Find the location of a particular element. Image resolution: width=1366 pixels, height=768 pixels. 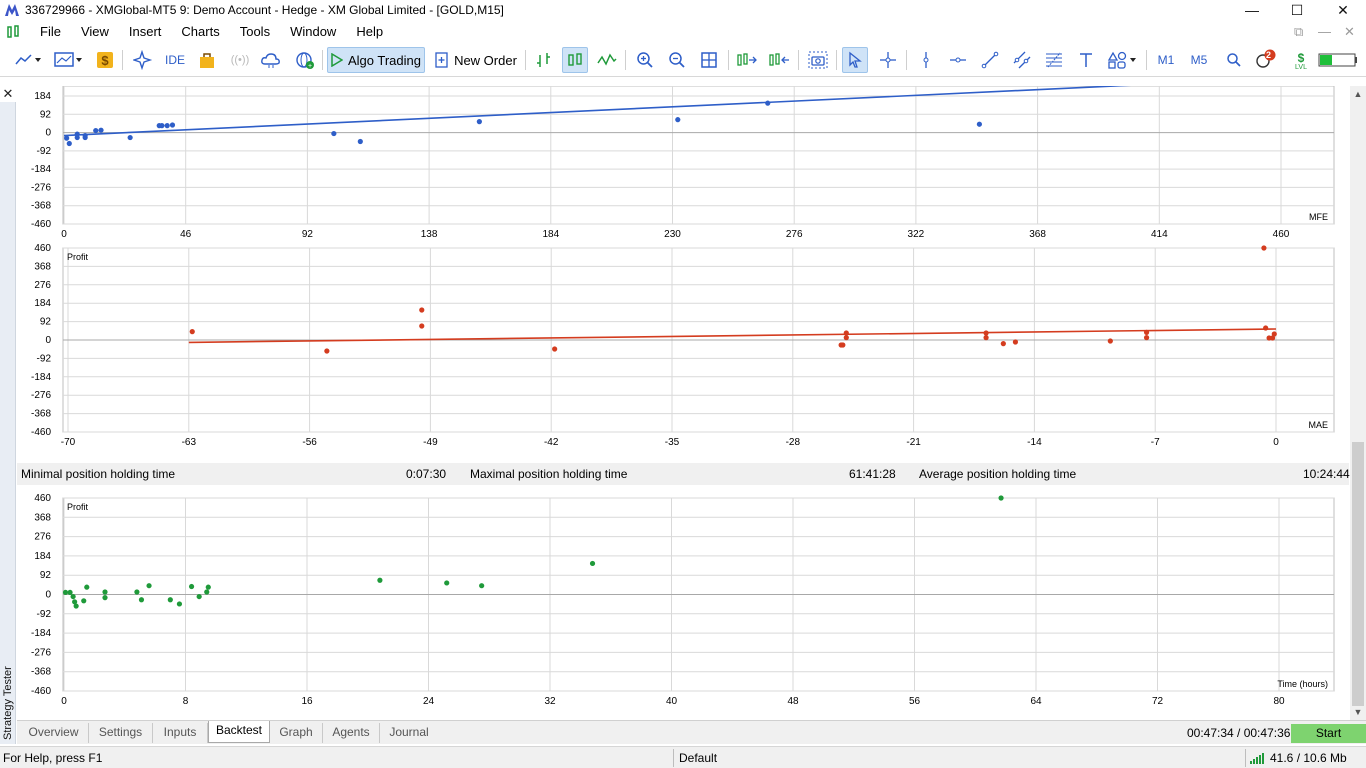

chart-window-icon is located at coordinates (14, 32).